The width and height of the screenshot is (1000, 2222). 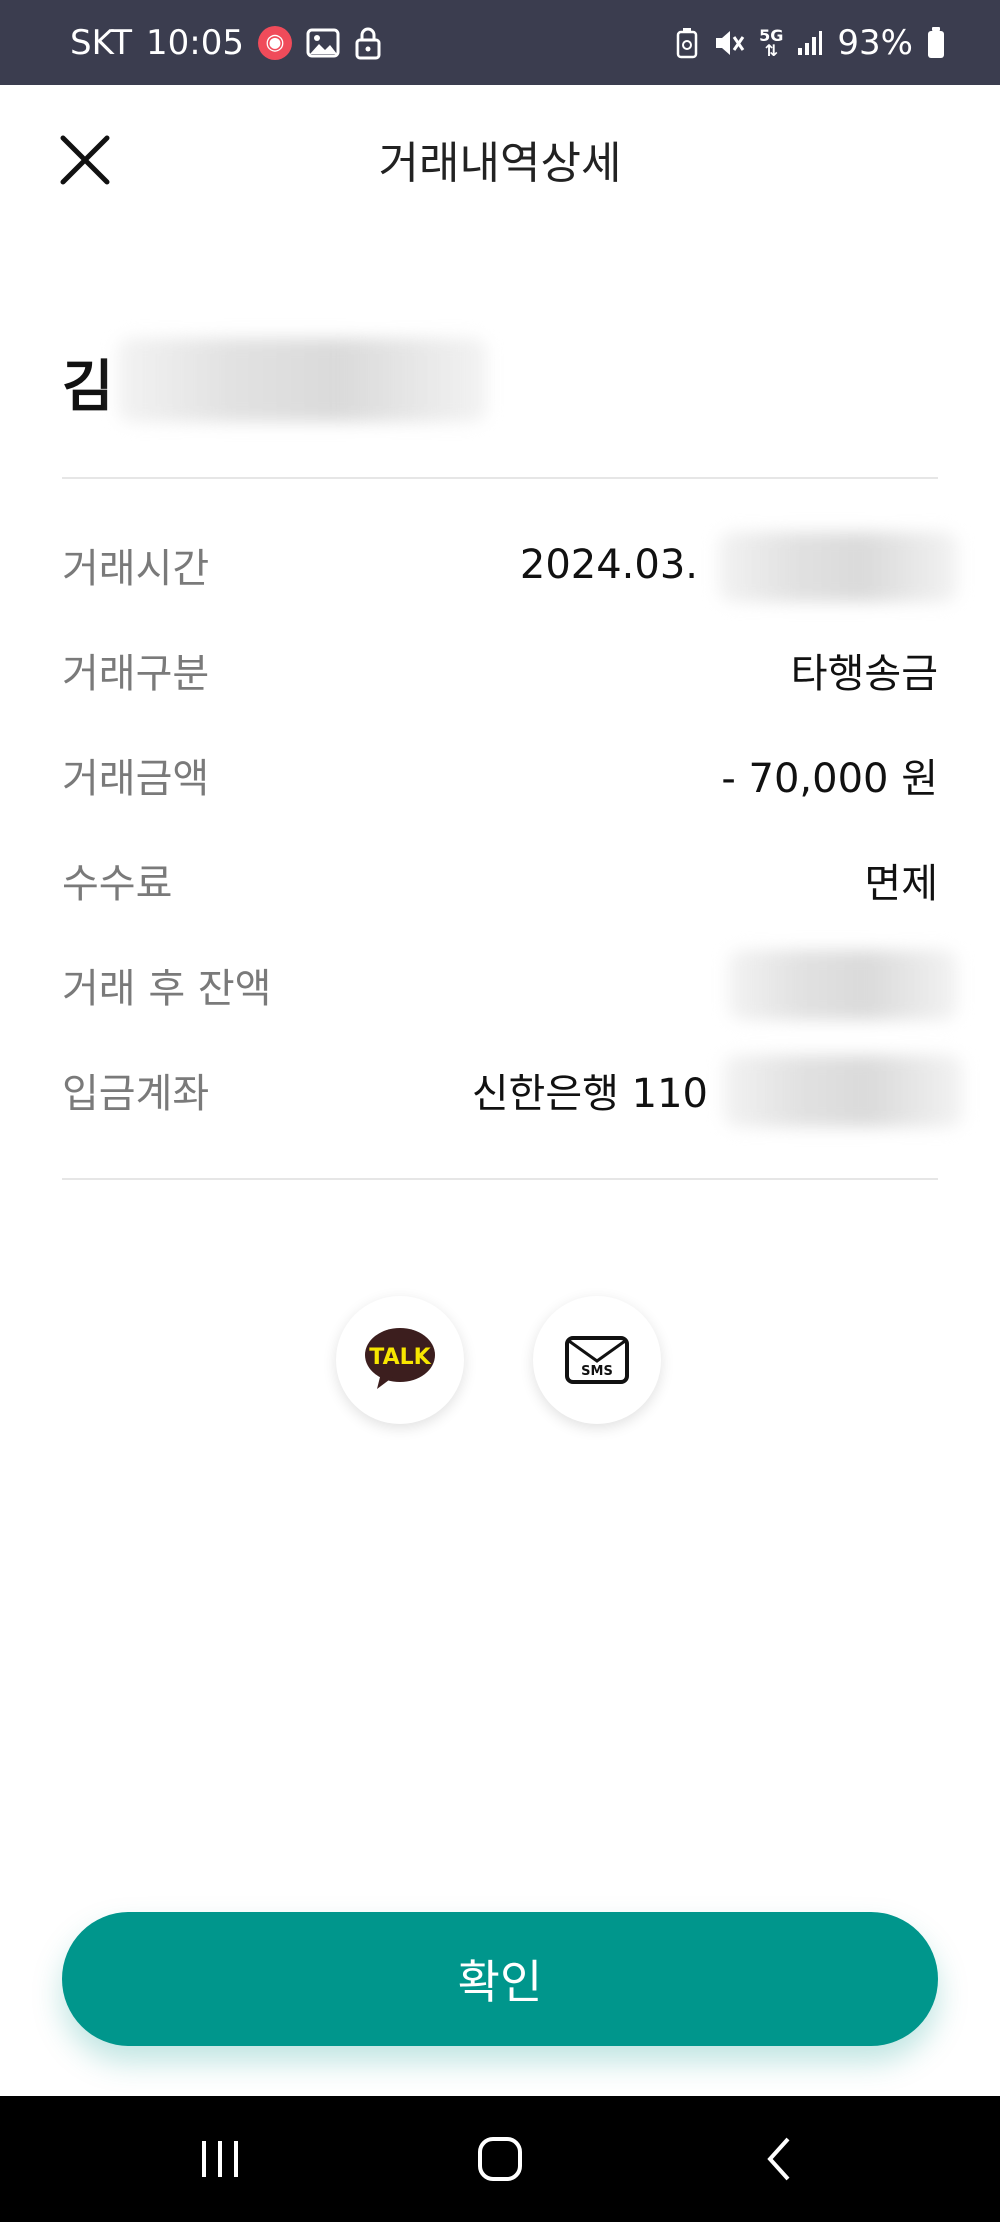 What do you see at coordinates (500, 880) in the screenshot?
I see `detail-row-fee: 수수료 면제` at bounding box center [500, 880].